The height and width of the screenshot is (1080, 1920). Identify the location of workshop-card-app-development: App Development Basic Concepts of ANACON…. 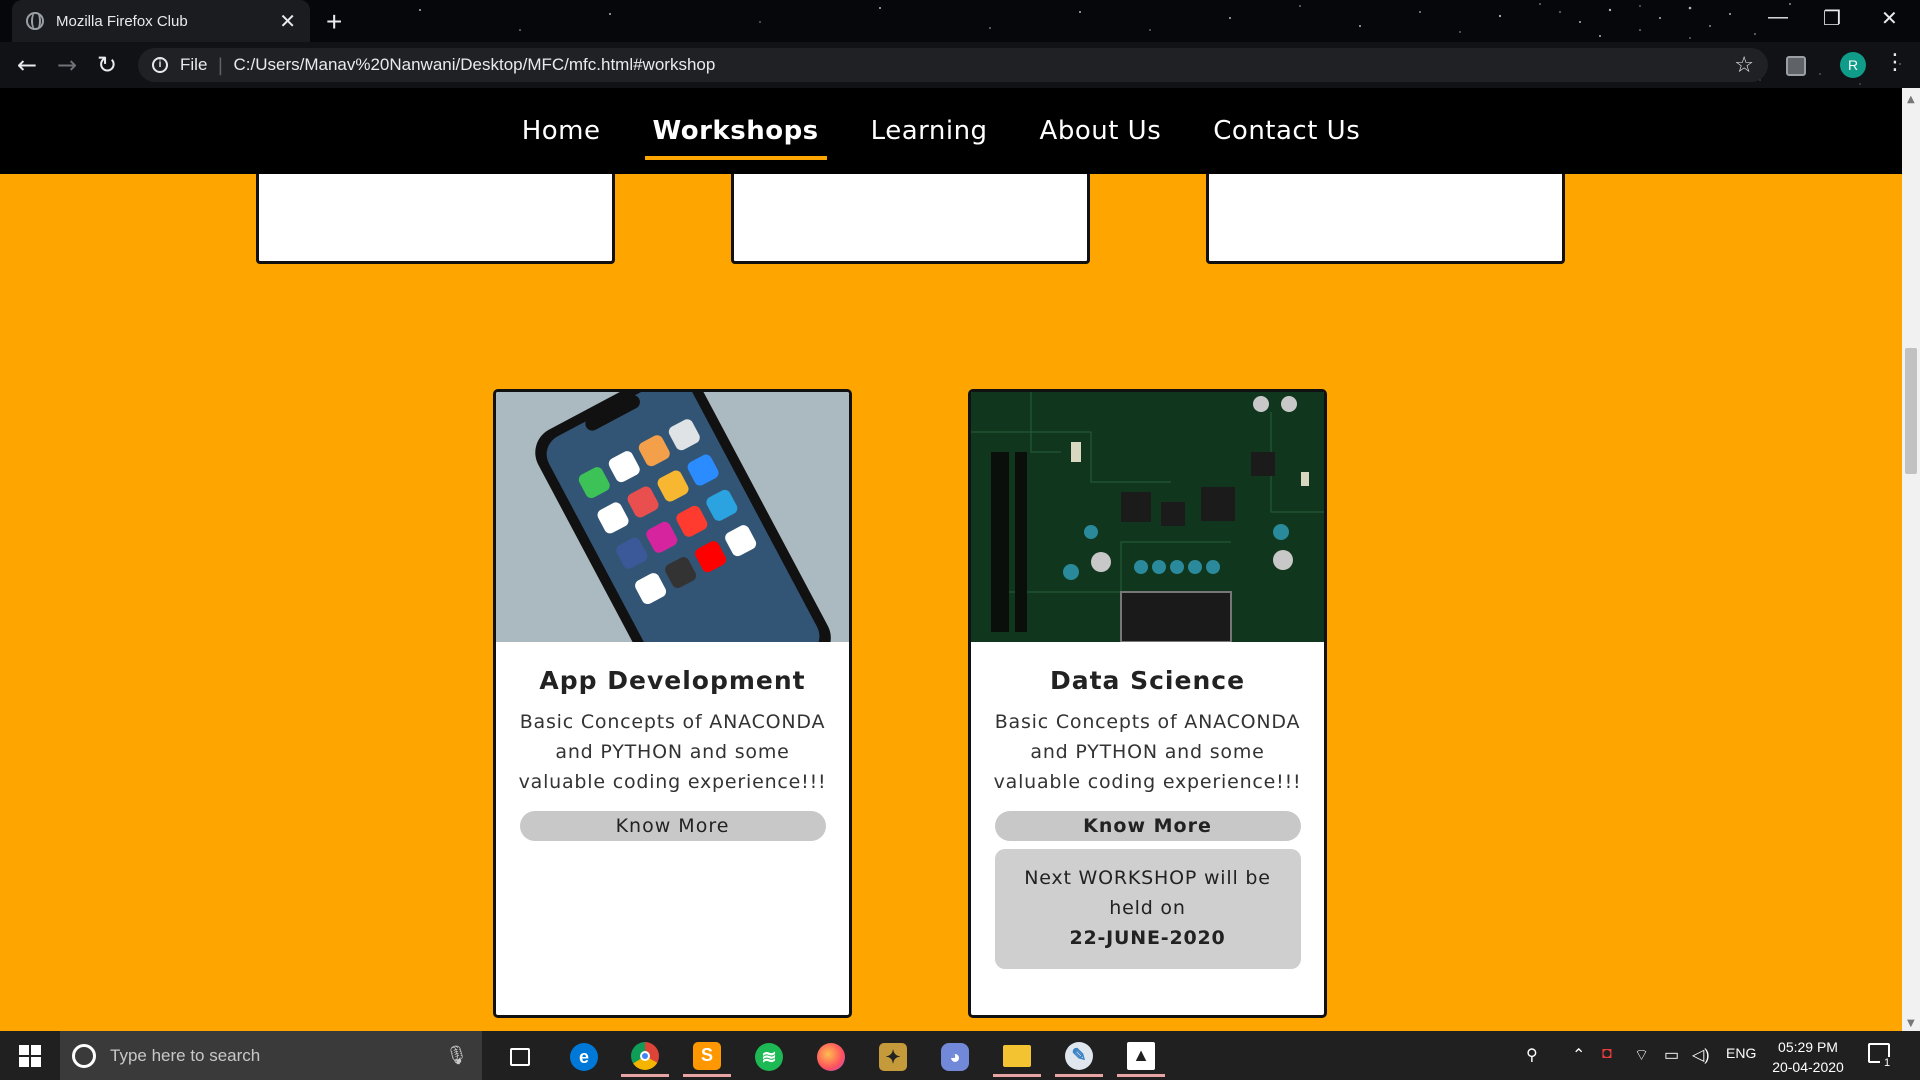
(672, 703).